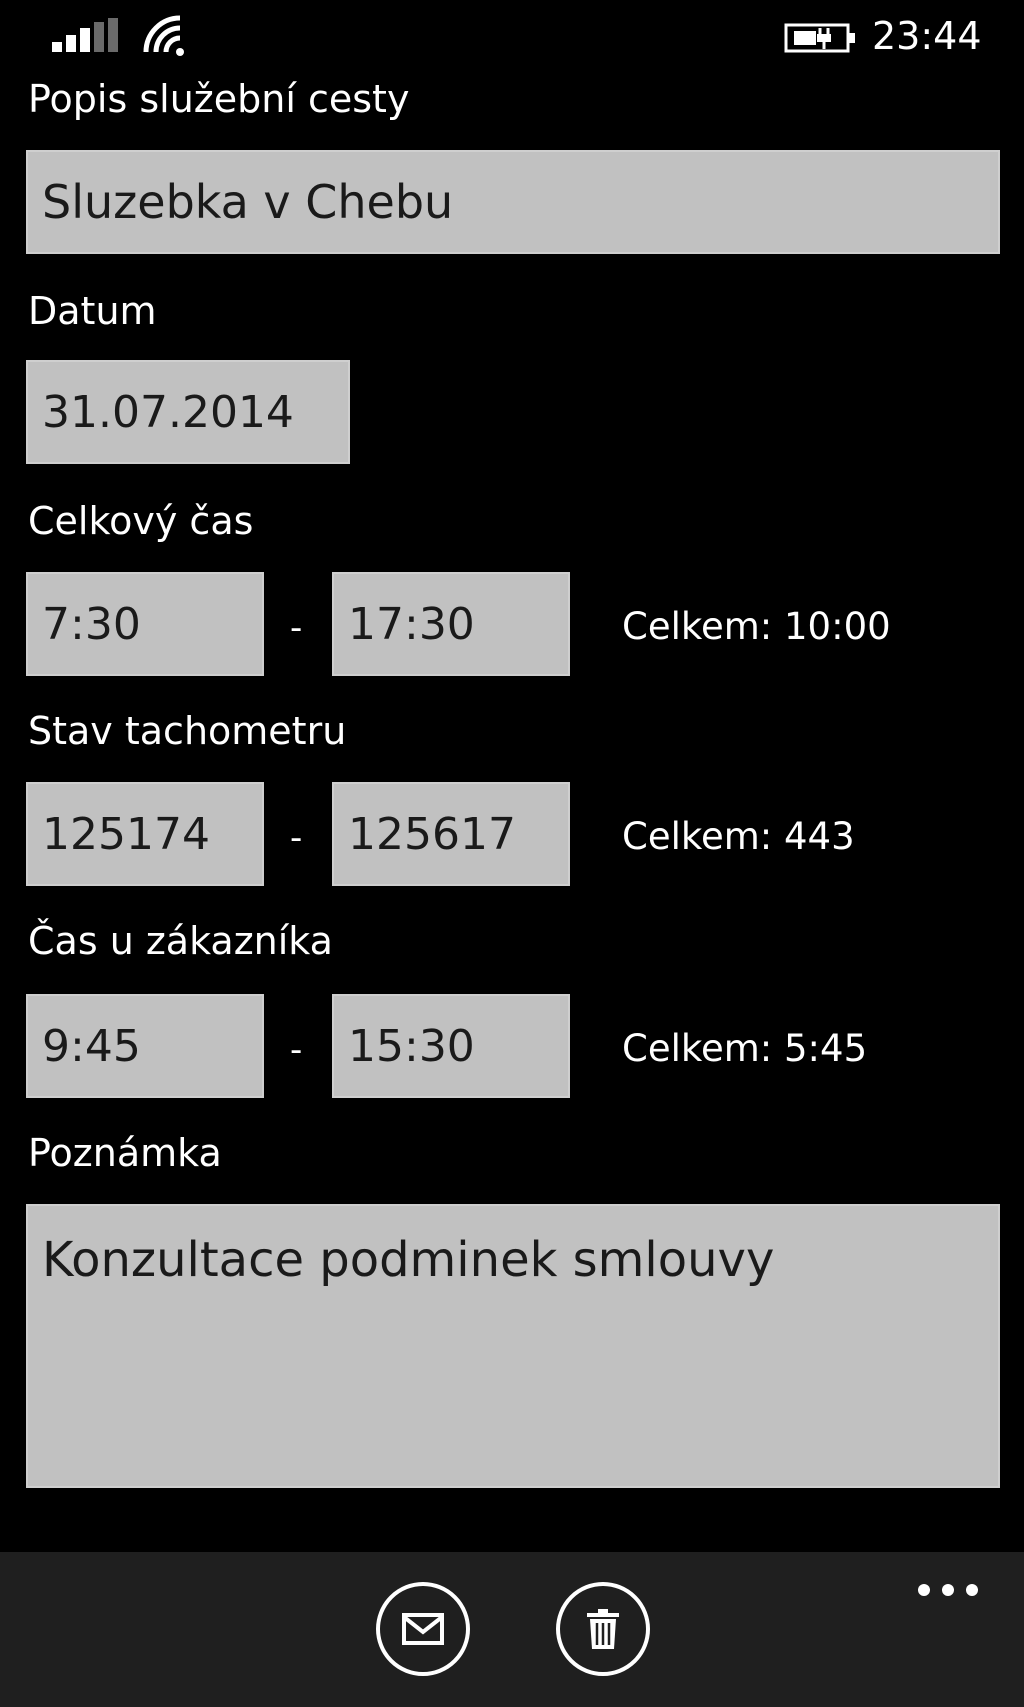 The height and width of the screenshot is (1707, 1024). I want to click on more-icon, so click(948, 1590).